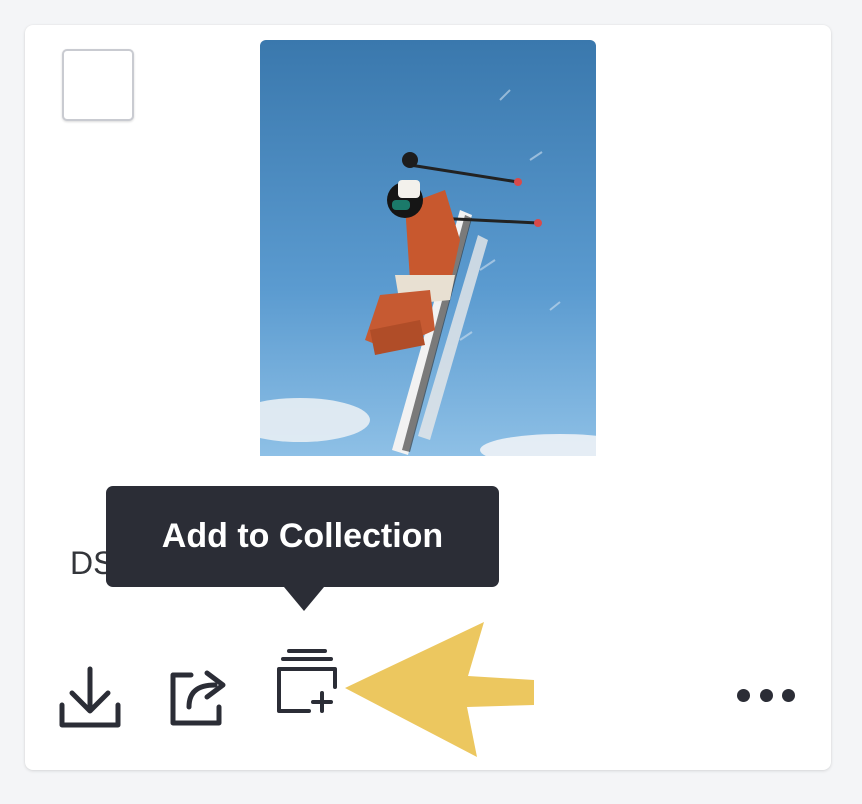 The height and width of the screenshot is (804, 862). What do you see at coordinates (98, 85) in the screenshot?
I see `select-checkbox` at bounding box center [98, 85].